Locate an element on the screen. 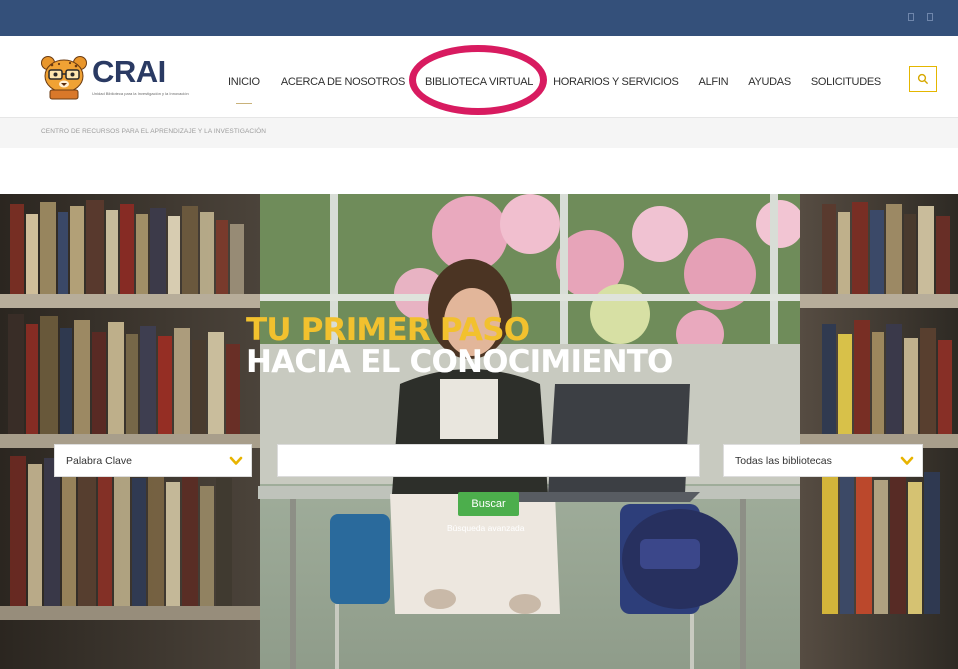 This screenshot has height=669, width=958. search-field-type-select: Palabra Clave is located at coordinates (153, 460).